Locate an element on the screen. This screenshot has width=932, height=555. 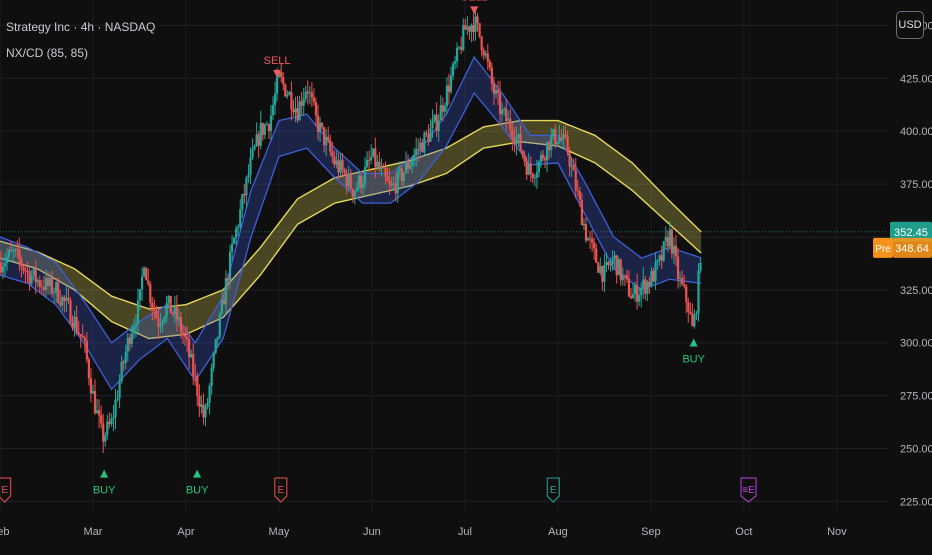
y-tick-label: 300.00 is located at coordinates (916, 344).